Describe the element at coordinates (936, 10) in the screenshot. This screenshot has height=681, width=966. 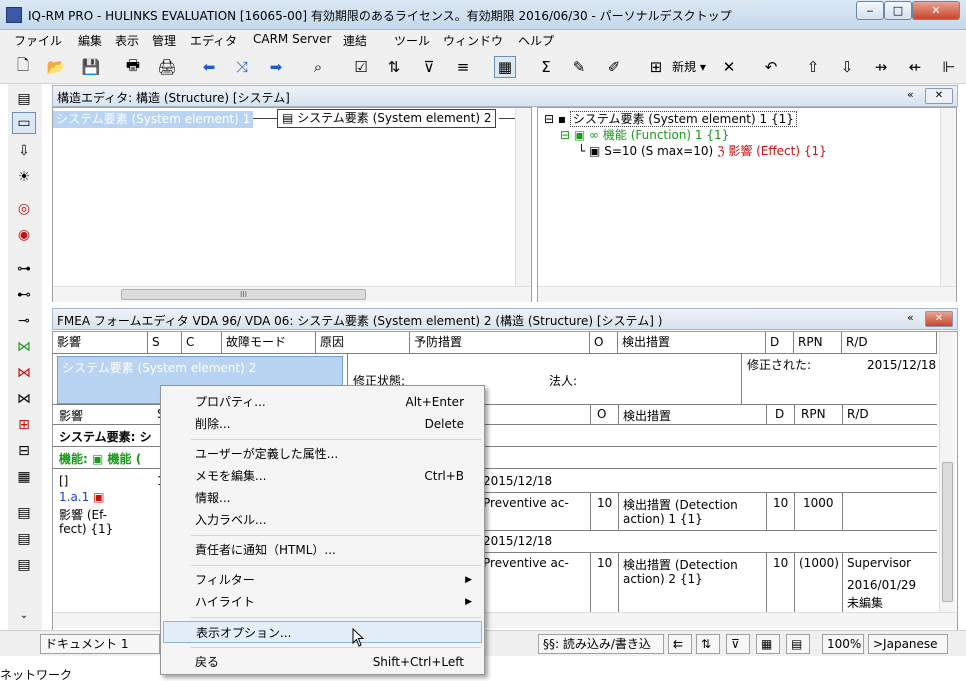
I see `close-window-button: ✕` at that location.